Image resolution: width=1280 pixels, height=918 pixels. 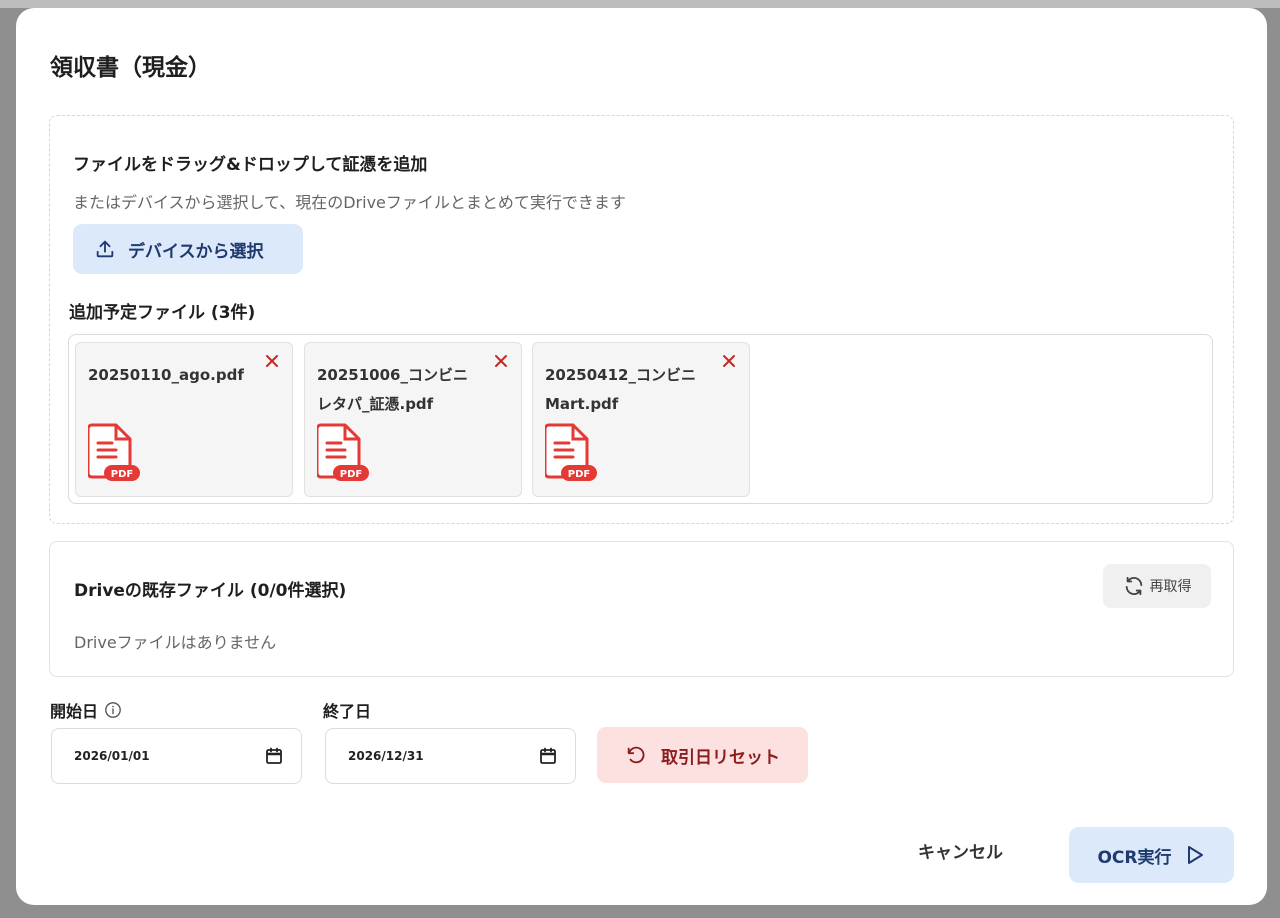 What do you see at coordinates (392, 389) in the screenshot?
I see `file-name: 20251006_コンビニレタパ_証憑.pdf` at bounding box center [392, 389].